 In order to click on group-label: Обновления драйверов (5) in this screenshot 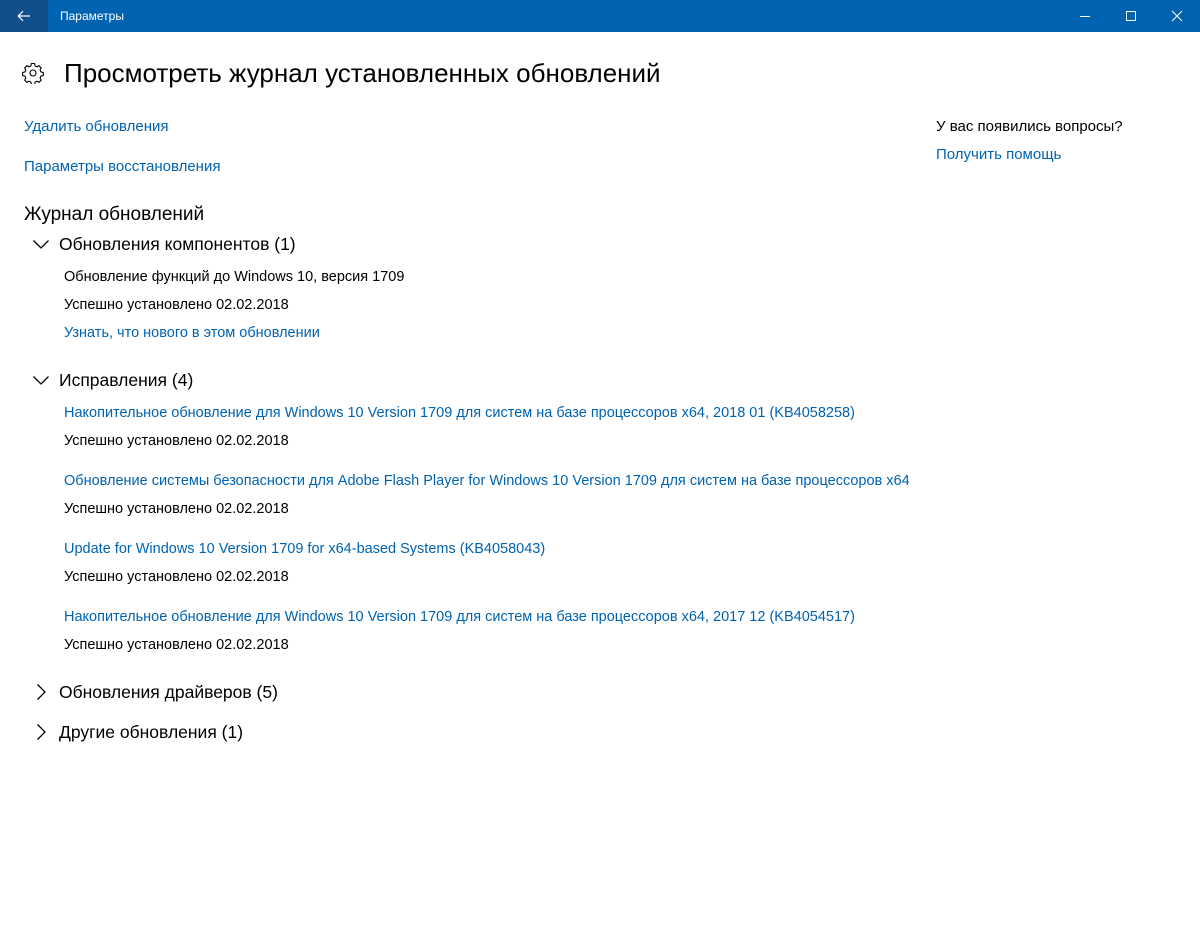, I will do `click(168, 692)`.